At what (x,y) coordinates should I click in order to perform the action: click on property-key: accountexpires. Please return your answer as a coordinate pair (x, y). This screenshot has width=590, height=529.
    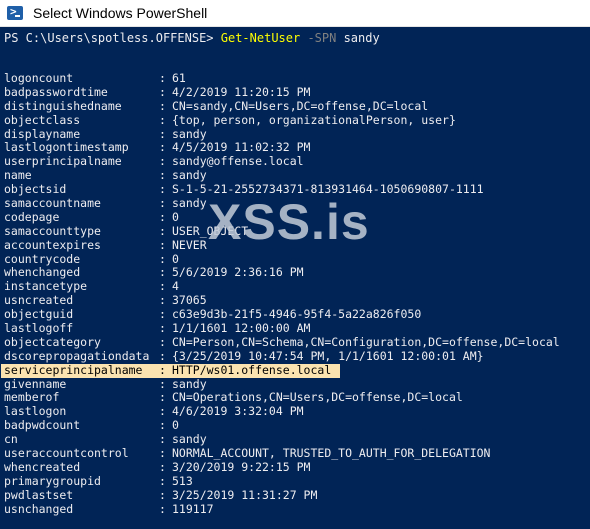
    Looking at the image, I should click on (52, 244).